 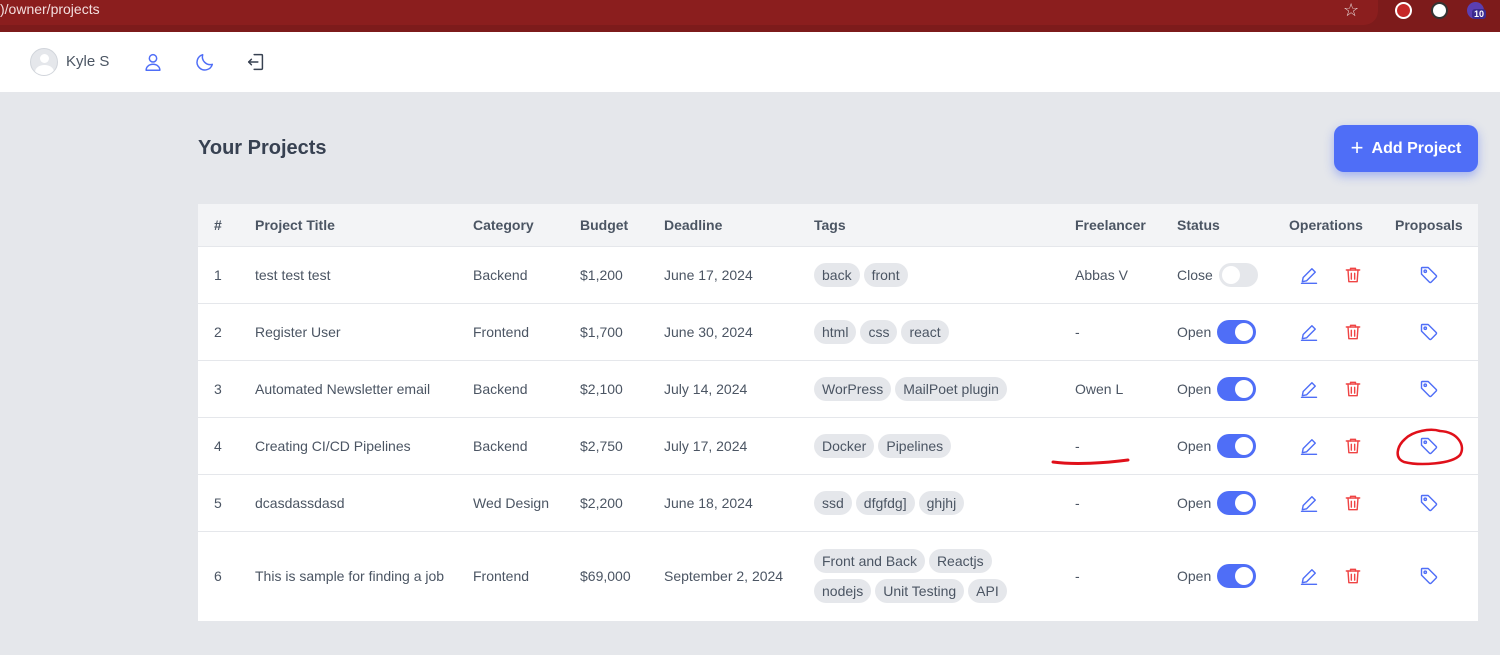 What do you see at coordinates (218, 274) in the screenshot?
I see `row-number: 1` at bounding box center [218, 274].